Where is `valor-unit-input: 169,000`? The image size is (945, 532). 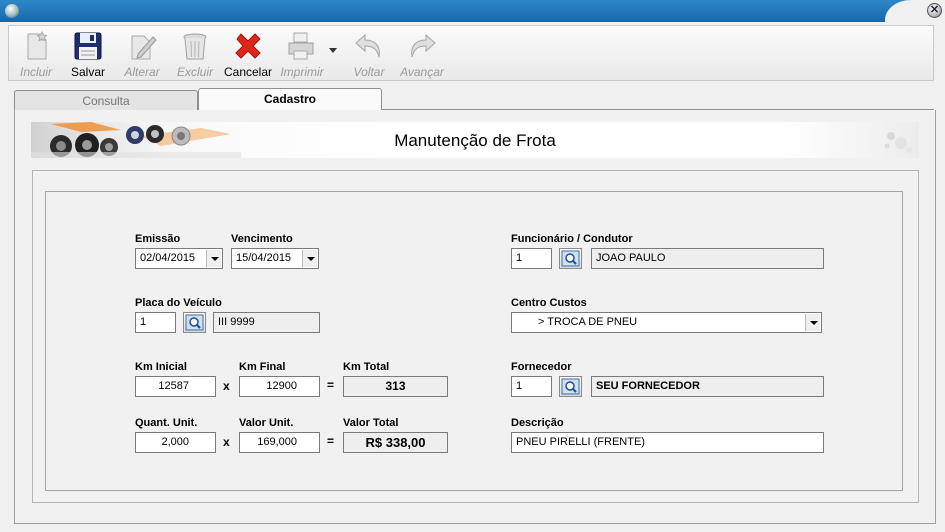
valor-unit-input: 169,000 is located at coordinates (279, 442).